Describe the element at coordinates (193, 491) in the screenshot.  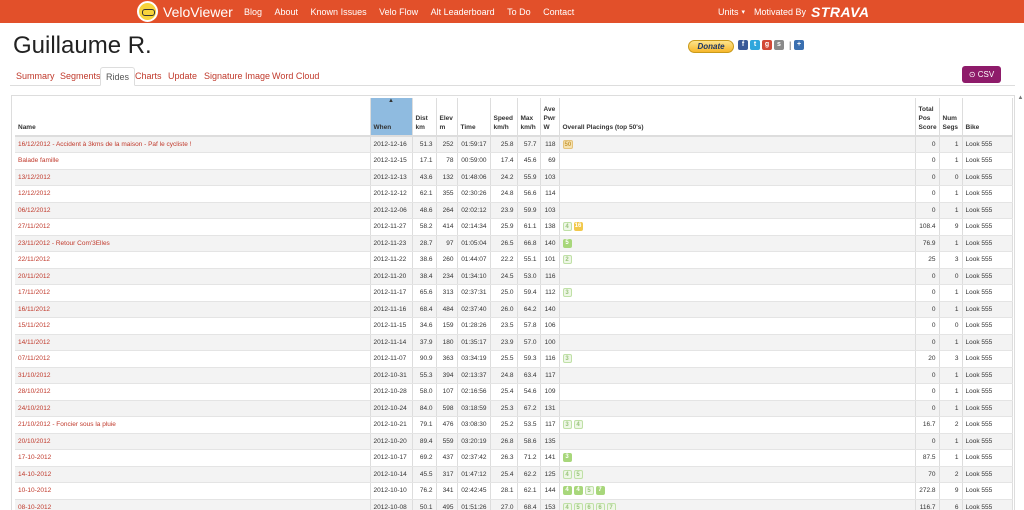
I see `cell-name: 10-10-2012` at that location.